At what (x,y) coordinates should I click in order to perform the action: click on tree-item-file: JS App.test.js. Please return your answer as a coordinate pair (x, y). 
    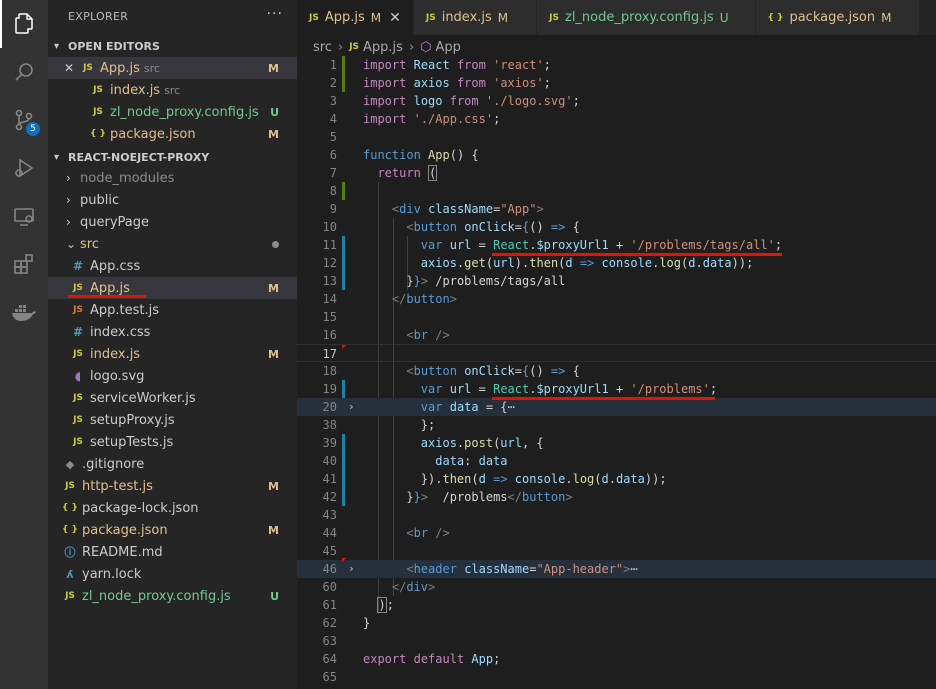
    Looking at the image, I should click on (172, 310).